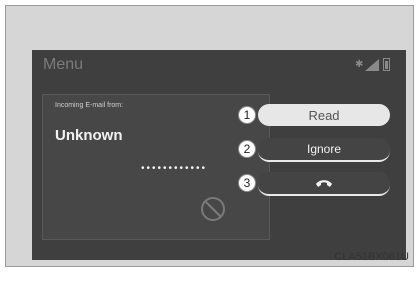 This screenshot has width=419, height=293. I want to click on read-button: 1 Read, so click(314, 115).